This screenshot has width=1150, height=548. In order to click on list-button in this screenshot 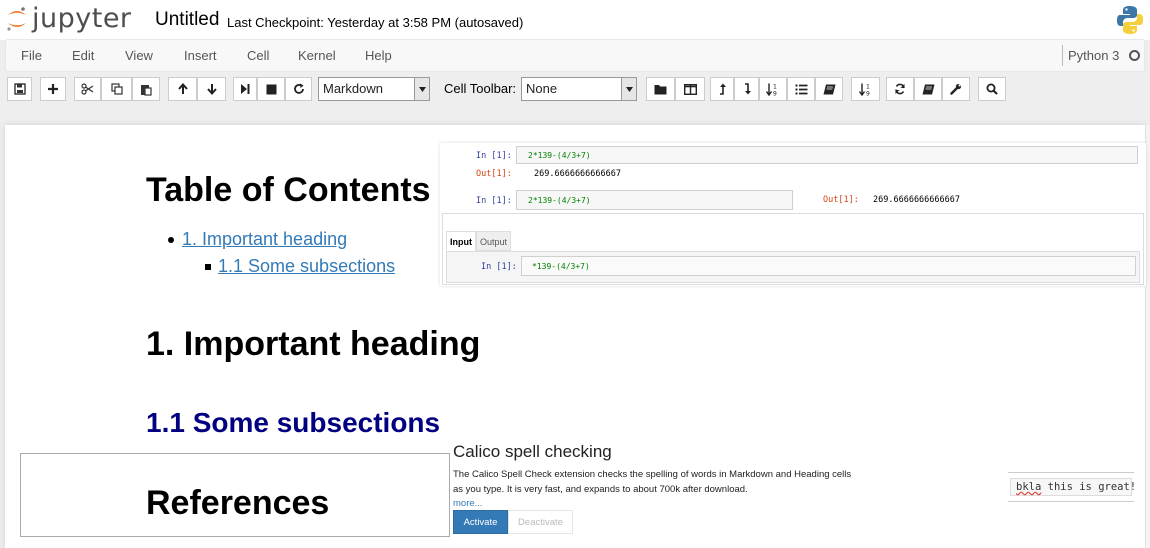, I will do `click(801, 89)`.